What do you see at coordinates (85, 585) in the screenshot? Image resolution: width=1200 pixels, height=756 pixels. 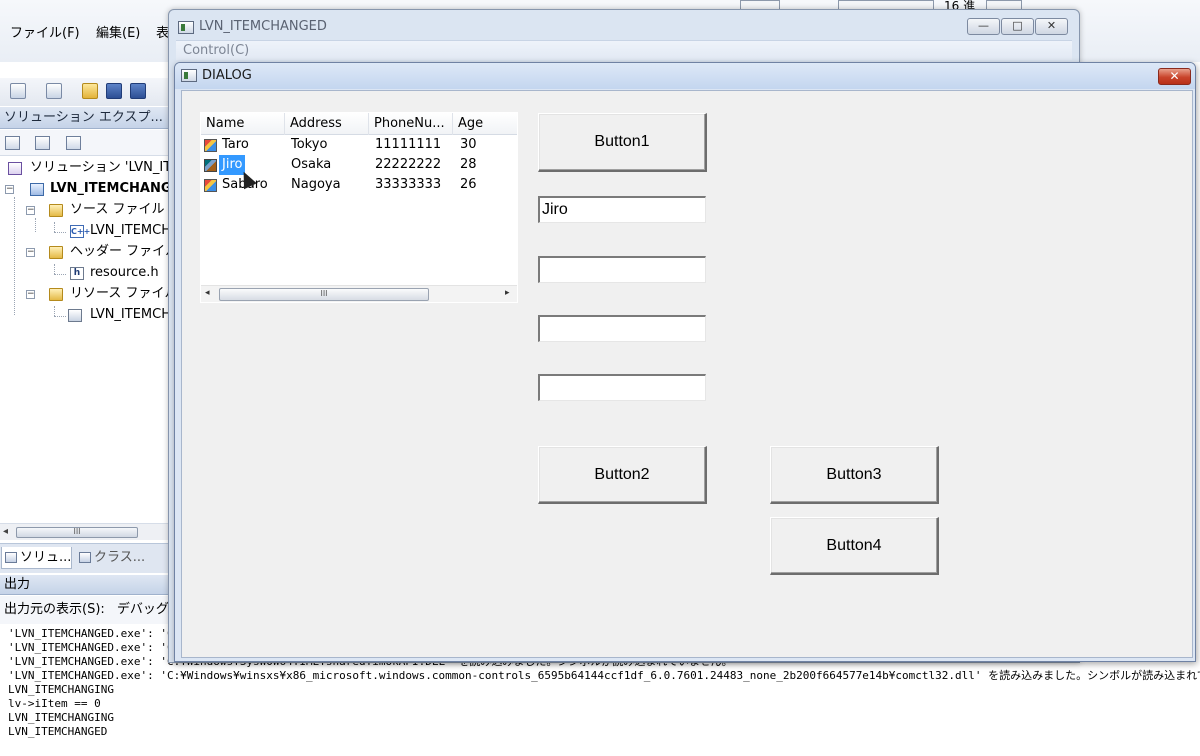 I see `output-header: 出力` at bounding box center [85, 585].